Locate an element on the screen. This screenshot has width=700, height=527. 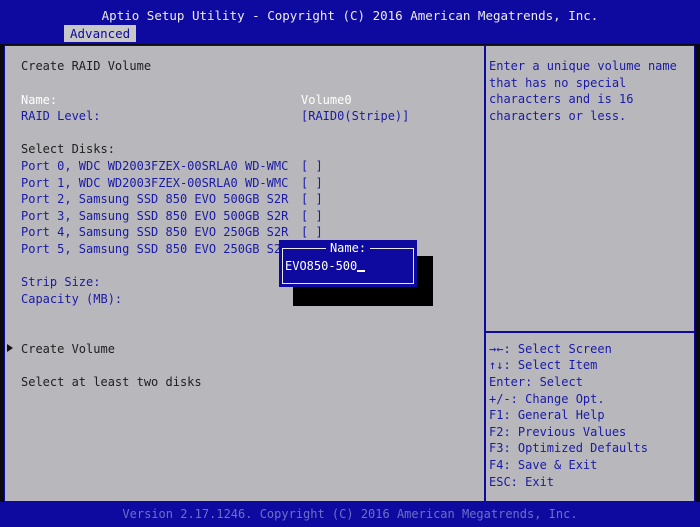
disk-port-4-checkbox: [ ] is located at coordinates (312, 232).